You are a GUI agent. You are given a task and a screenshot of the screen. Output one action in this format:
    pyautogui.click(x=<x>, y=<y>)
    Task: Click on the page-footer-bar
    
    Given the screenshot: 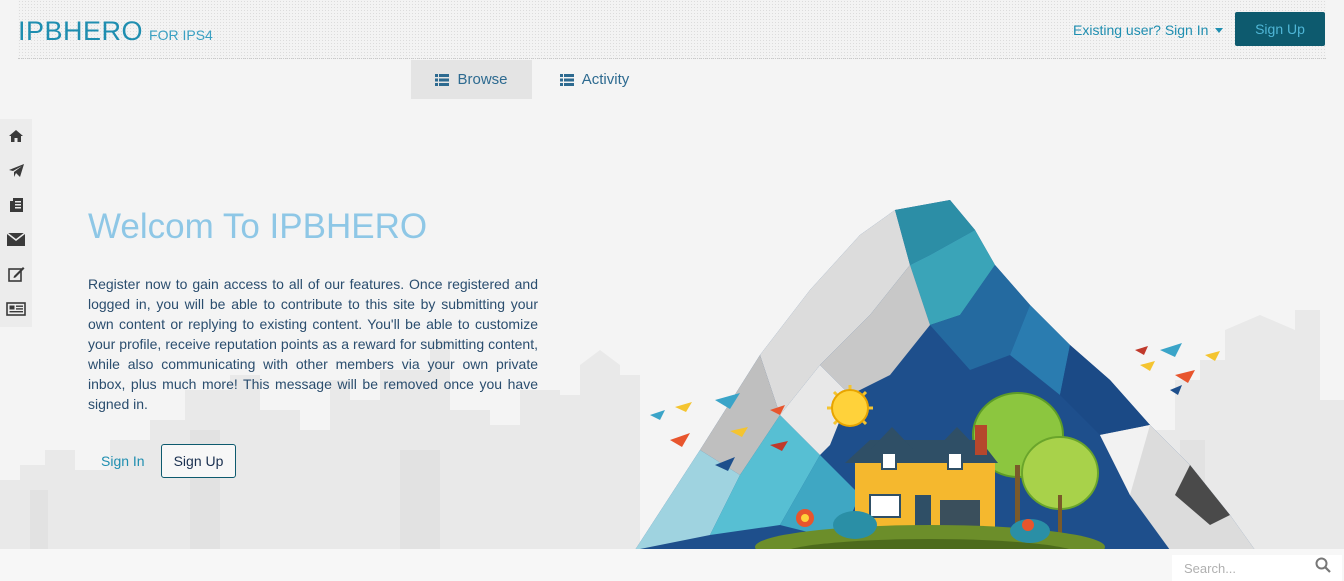 What is the action you would take?
    pyautogui.click(x=672, y=565)
    